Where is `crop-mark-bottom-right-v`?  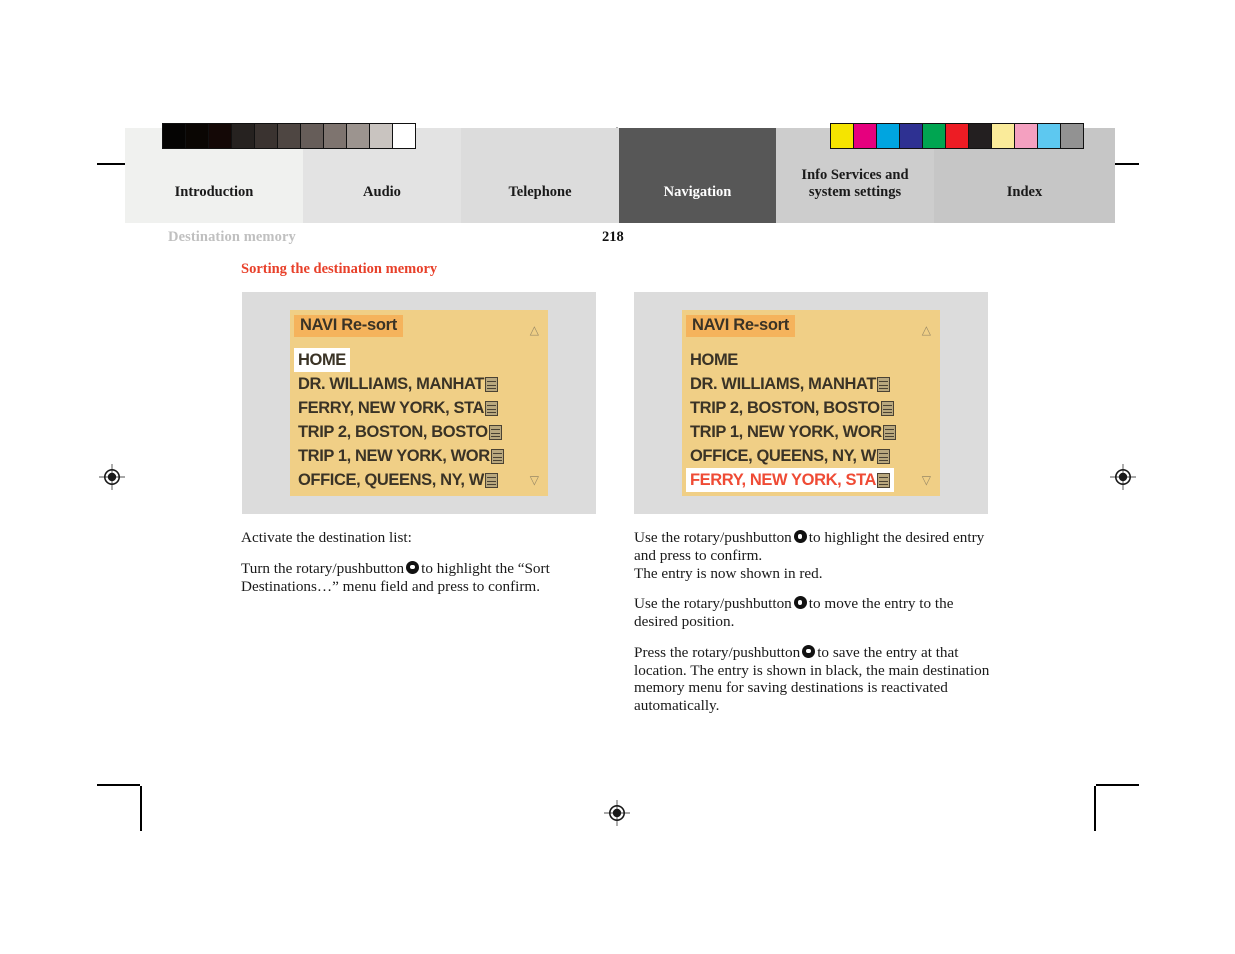 crop-mark-bottom-right-v is located at coordinates (1095, 808).